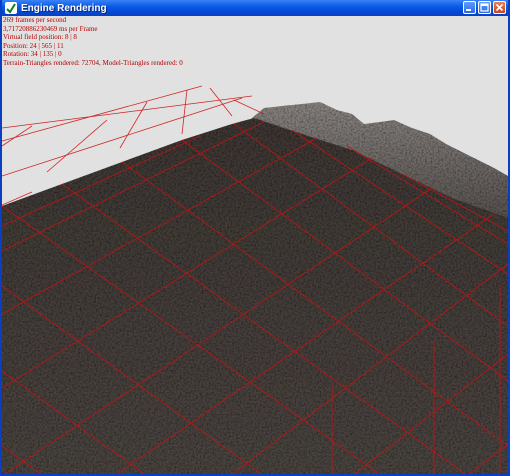 This screenshot has height=476, width=510. Describe the element at coordinates (11, 8) in the screenshot. I see `app-icon` at that location.